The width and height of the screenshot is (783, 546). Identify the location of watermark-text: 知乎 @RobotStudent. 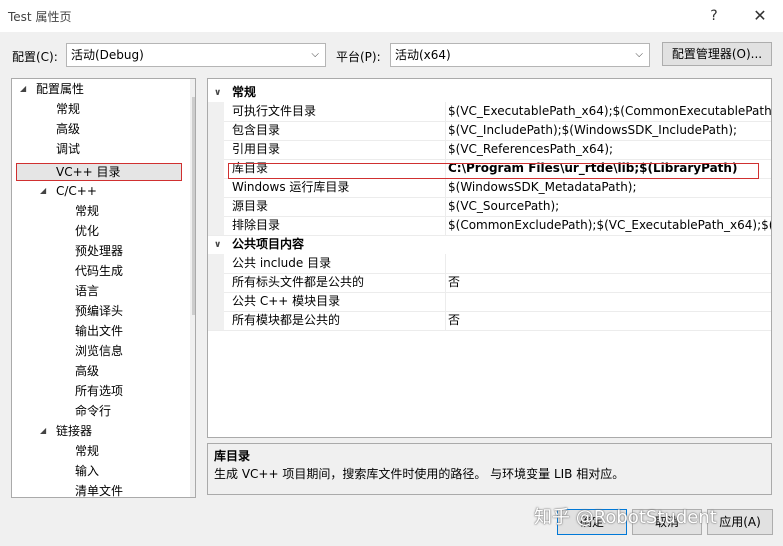
(625, 517).